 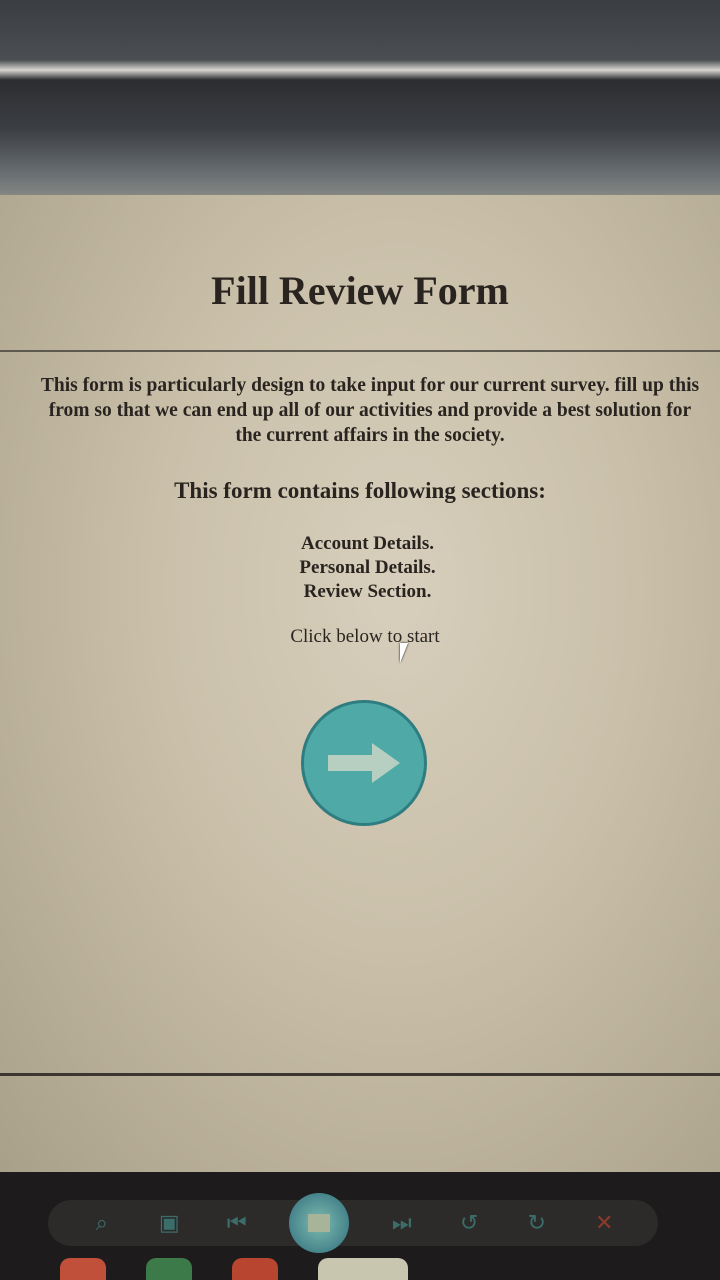 What do you see at coordinates (604, 1223) in the screenshot?
I see `delete-icon: ✕` at bounding box center [604, 1223].